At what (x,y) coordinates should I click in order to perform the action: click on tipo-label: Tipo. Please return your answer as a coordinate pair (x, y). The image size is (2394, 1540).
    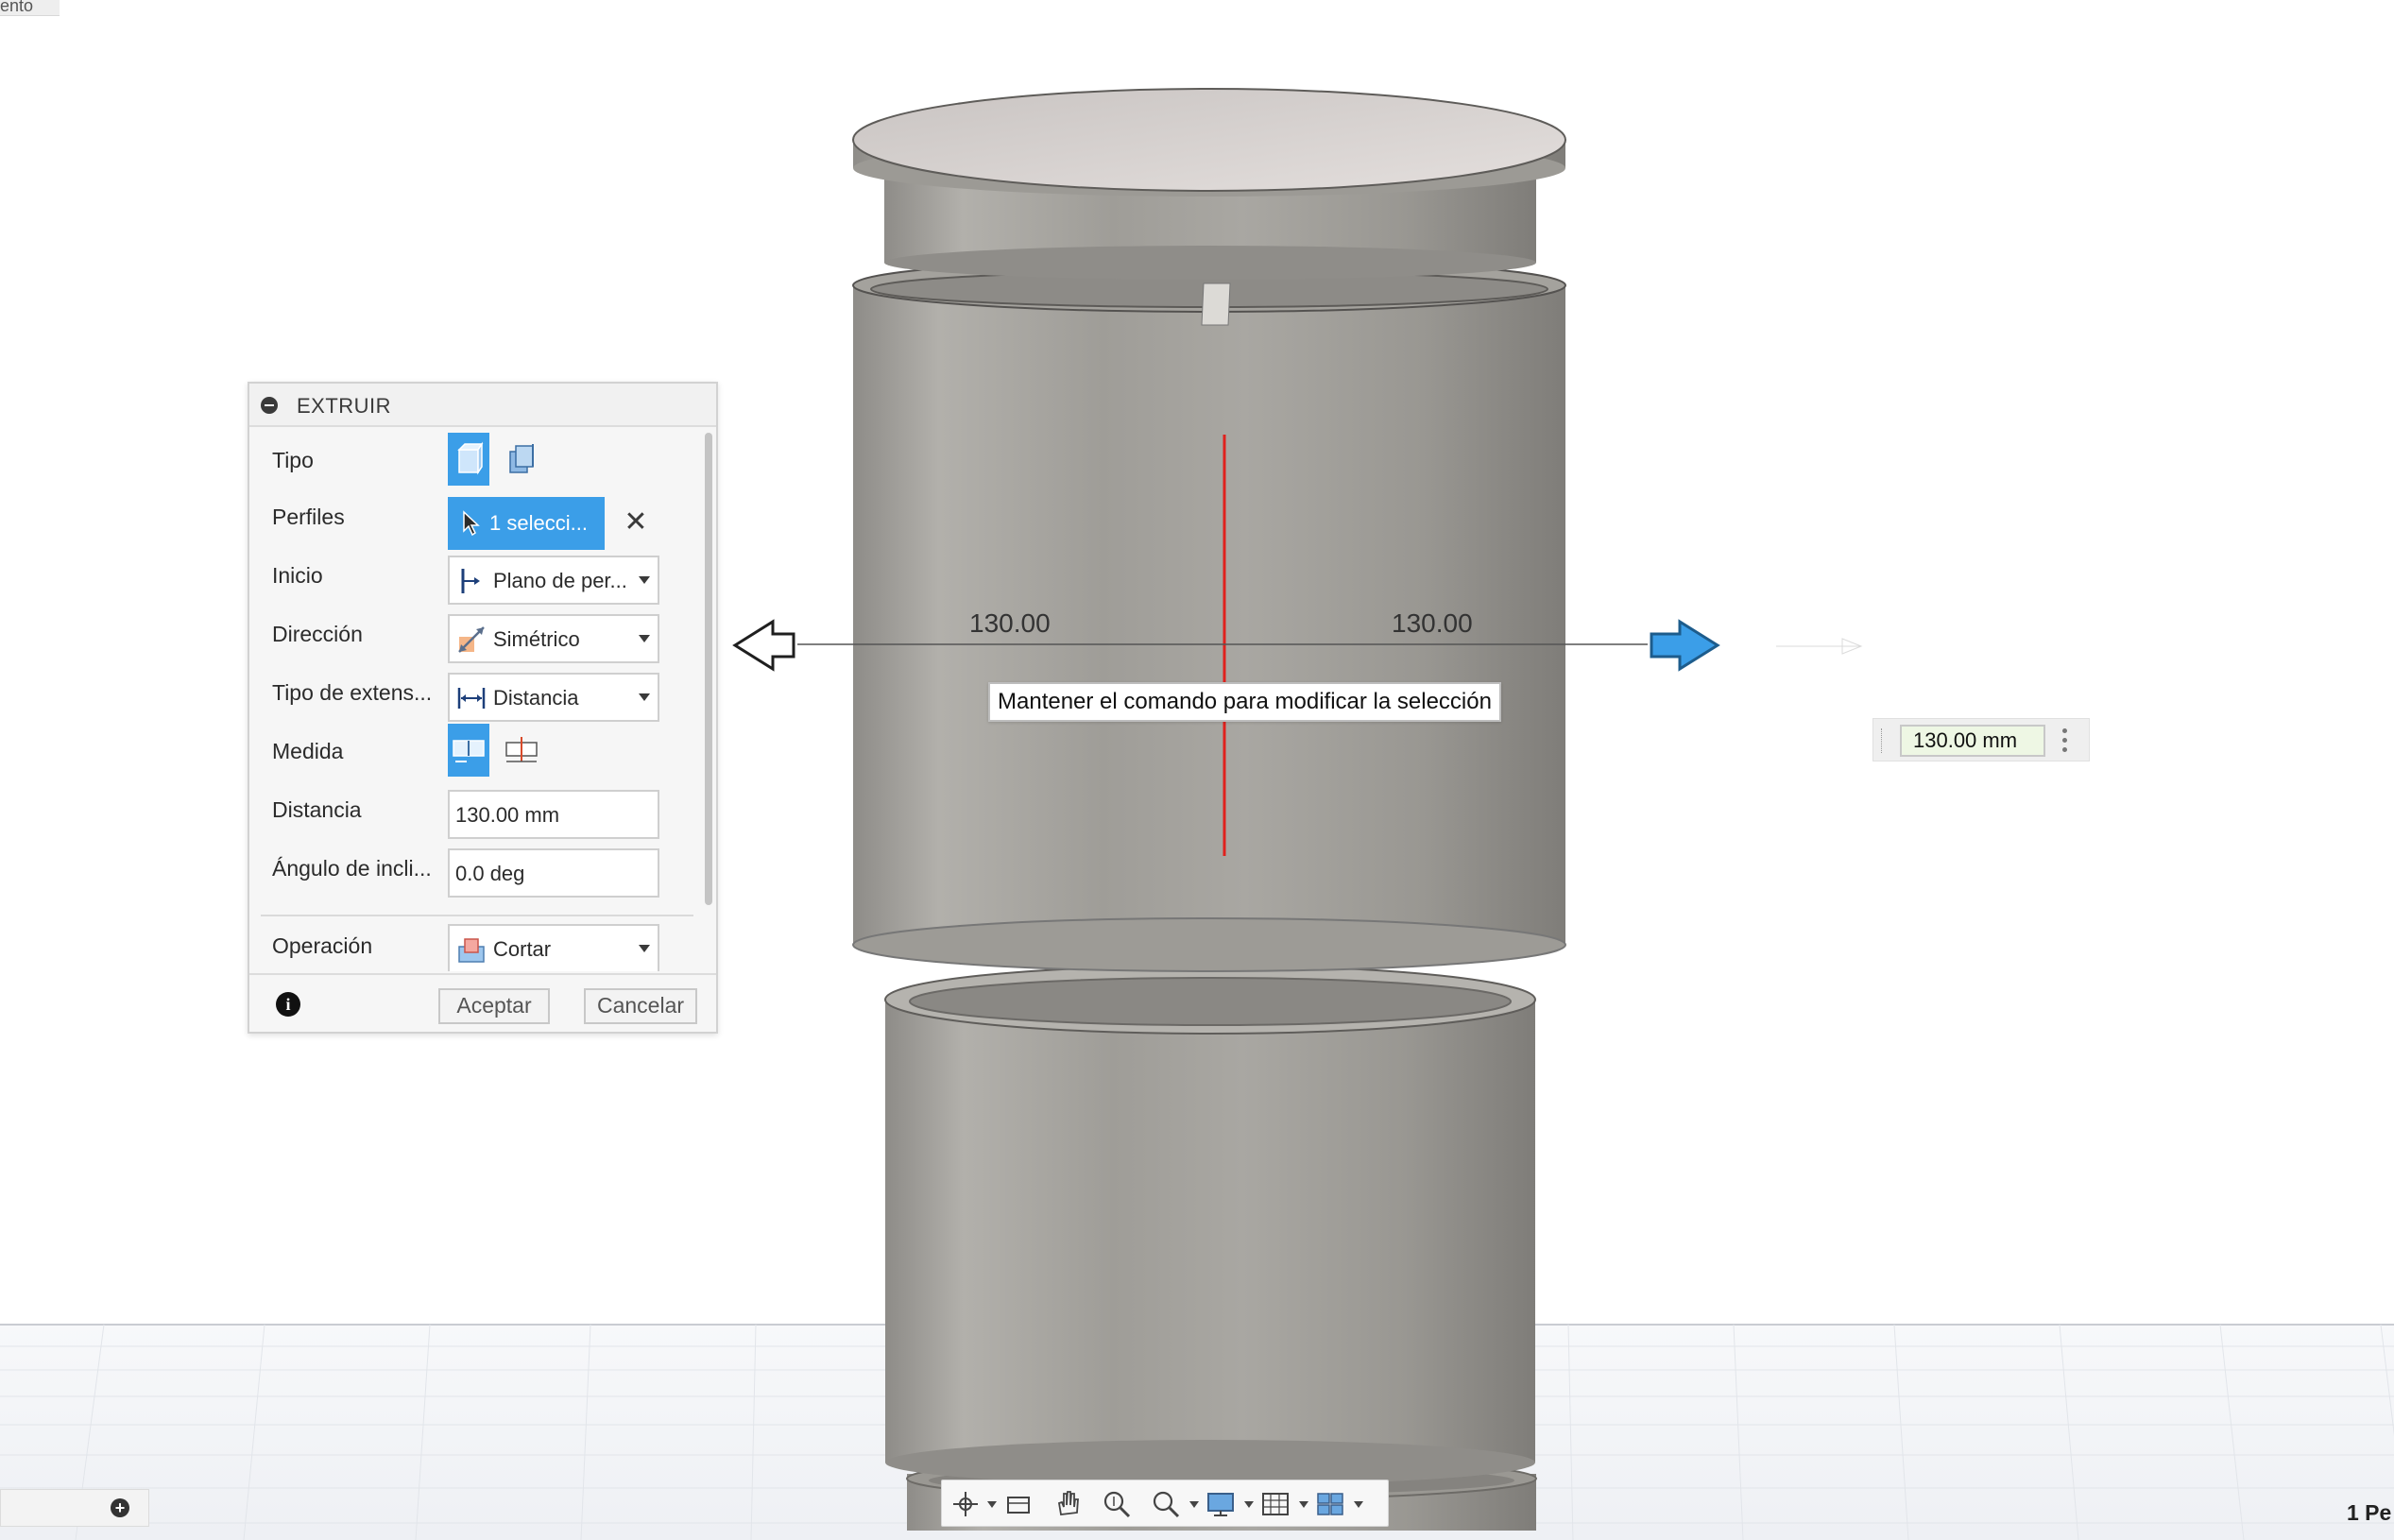
    Looking at the image, I should click on (293, 460).